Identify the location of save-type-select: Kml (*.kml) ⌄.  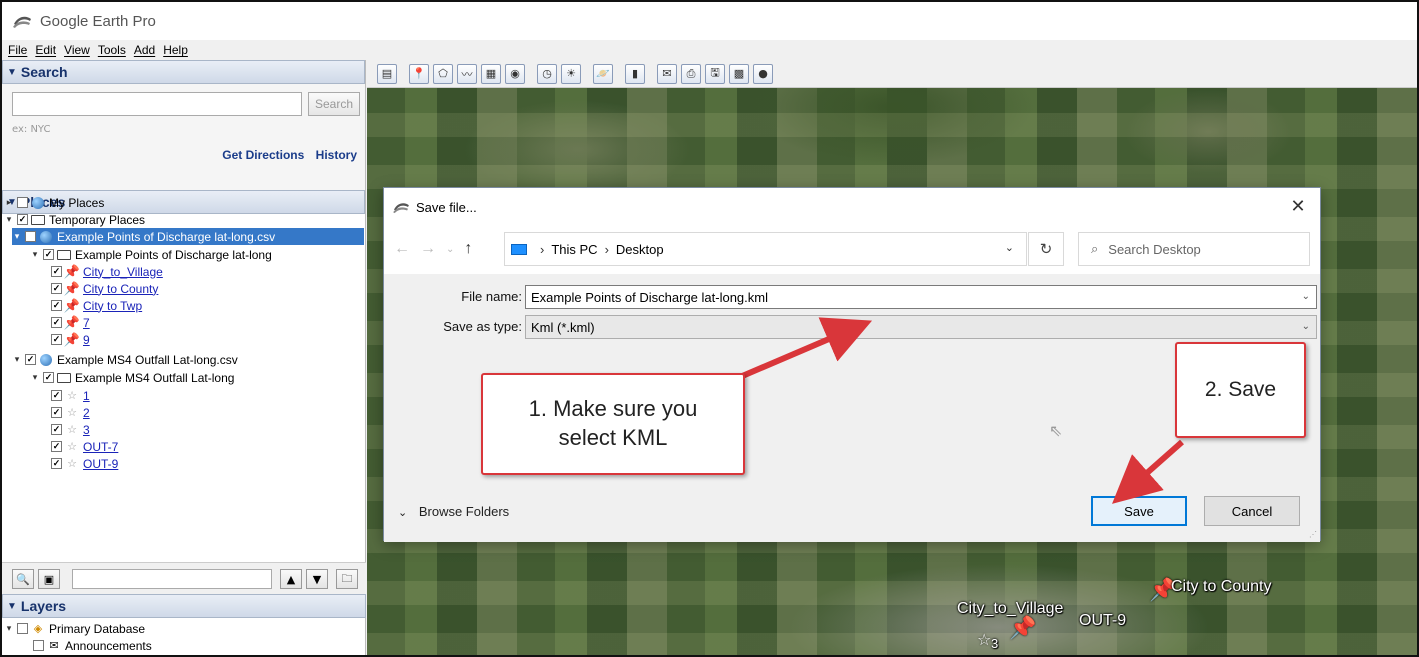
(921, 327).